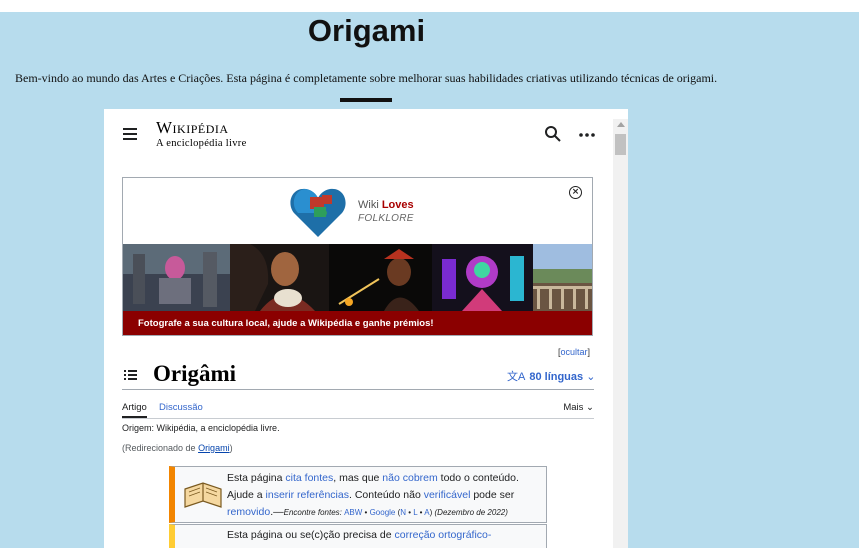 This screenshot has width=859, height=548. Describe the element at coordinates (482, 277) in the screenshot. I see `photo-festival-lights` at that location.